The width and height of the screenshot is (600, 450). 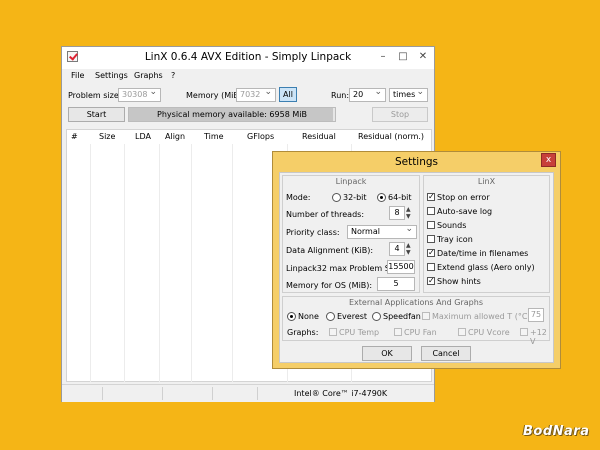 What do you see at coordinates (256, 94) in the screenshot?
I see `memory-select: 7032` at bounding box center [256, 94].